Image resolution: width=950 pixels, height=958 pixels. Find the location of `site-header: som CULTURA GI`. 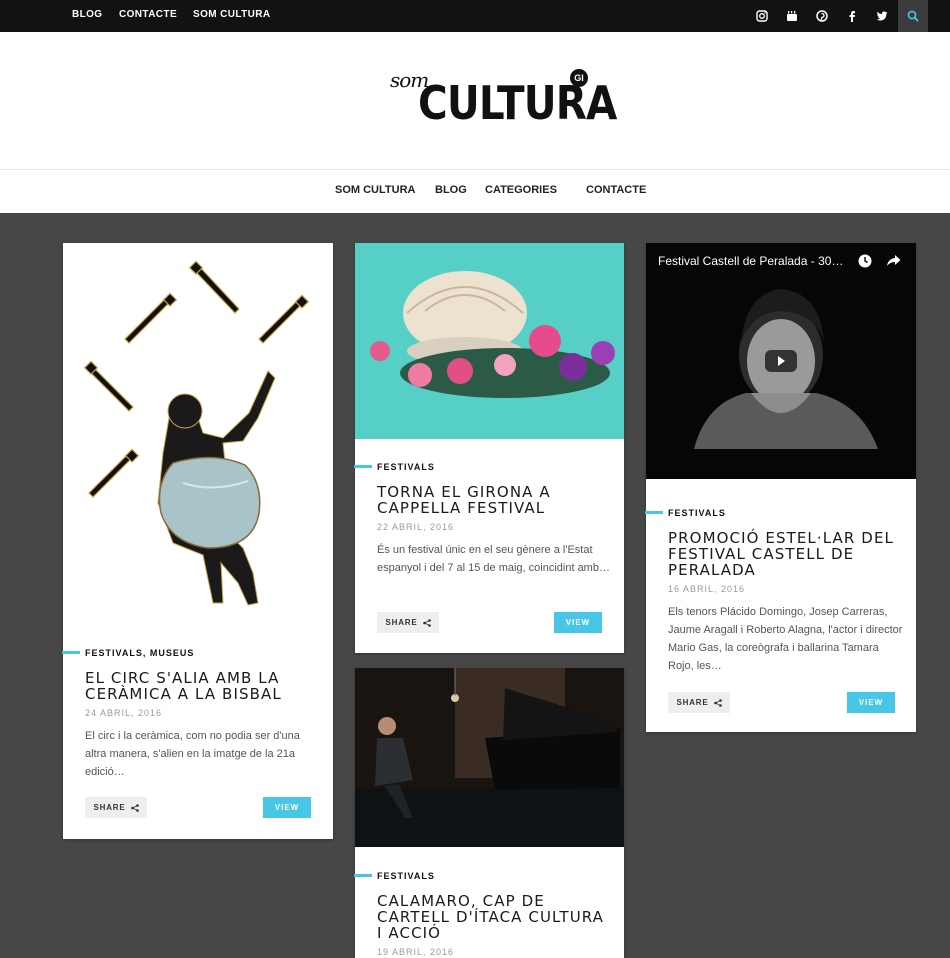

site-header: som CULTURA GI is located at coordinates (475, 101).